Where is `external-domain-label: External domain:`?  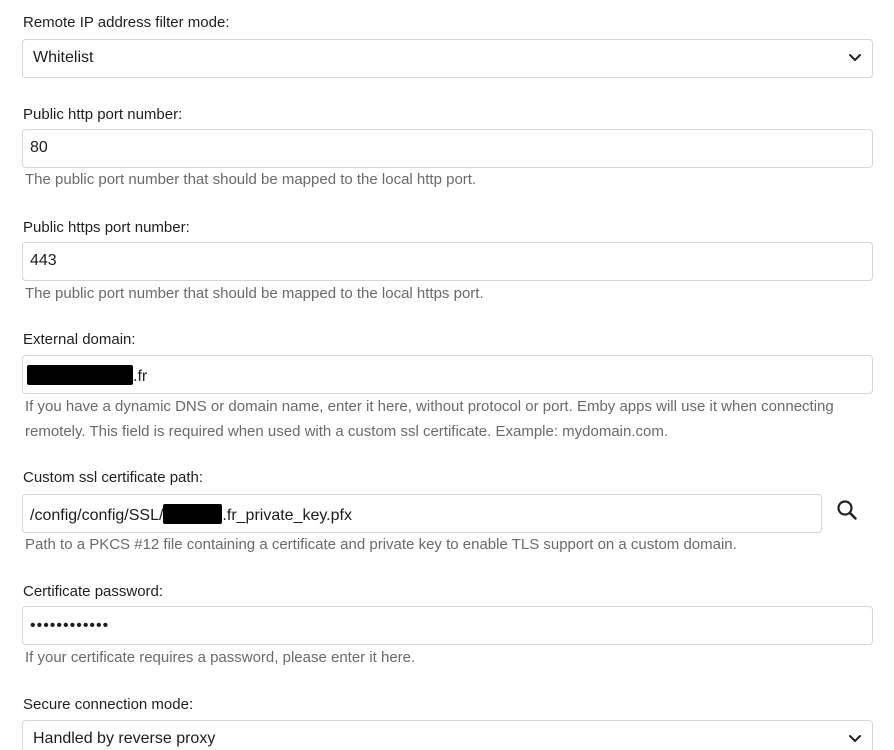
external-domain-label: External domain: is located at coordinates (79, 339).